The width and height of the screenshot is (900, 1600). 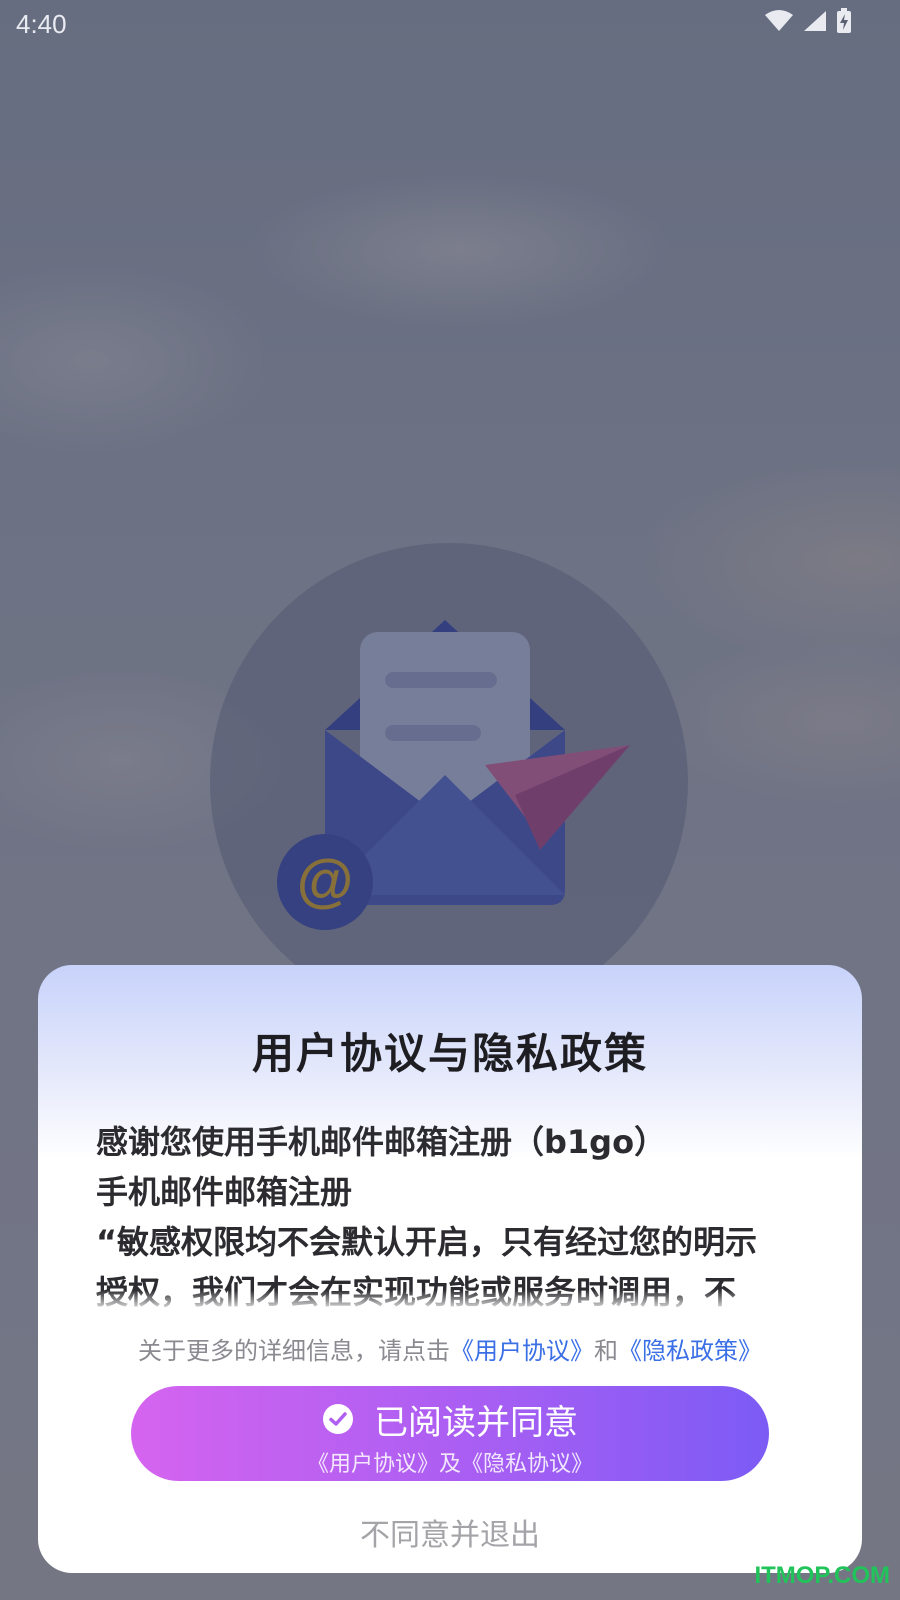 I want to click on more-info-prefix: 关于更多的详细信息，请点击, so click(x=294, y=1351).